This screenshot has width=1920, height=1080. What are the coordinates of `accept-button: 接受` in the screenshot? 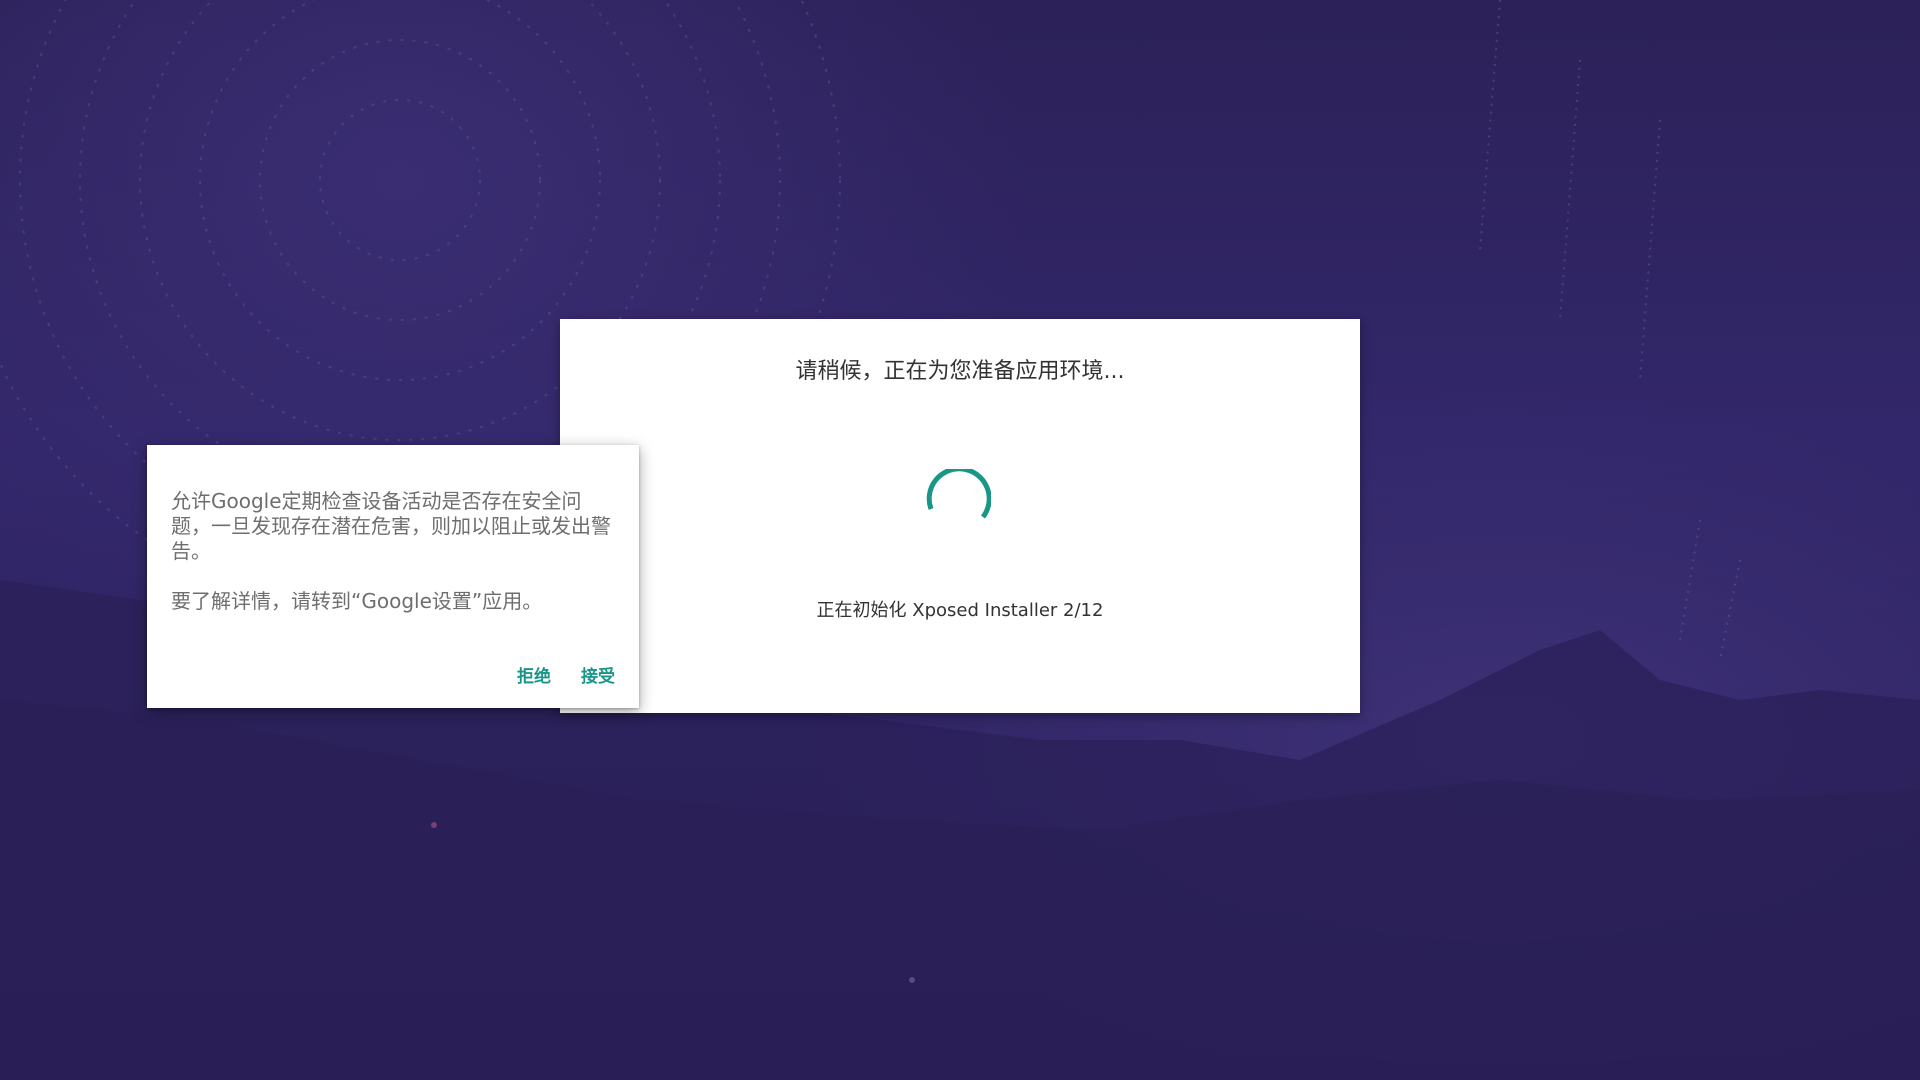 It's located at (598, 674).